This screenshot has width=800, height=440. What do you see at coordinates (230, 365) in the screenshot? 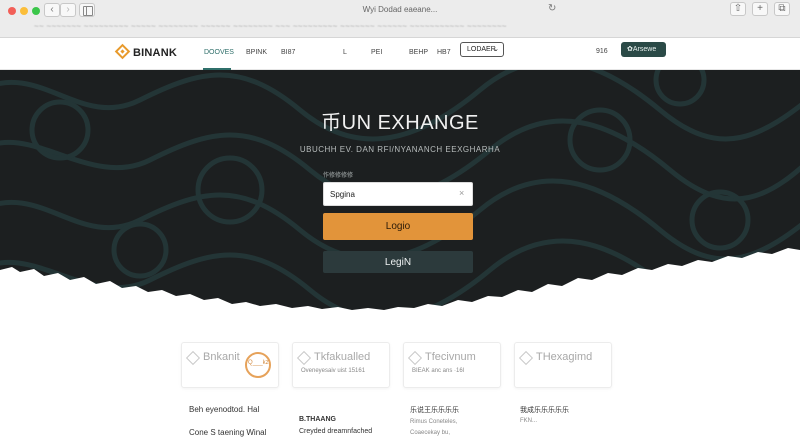
I see `partner-card: Bnkanit Q___kz` at bounding box center [230, 365].